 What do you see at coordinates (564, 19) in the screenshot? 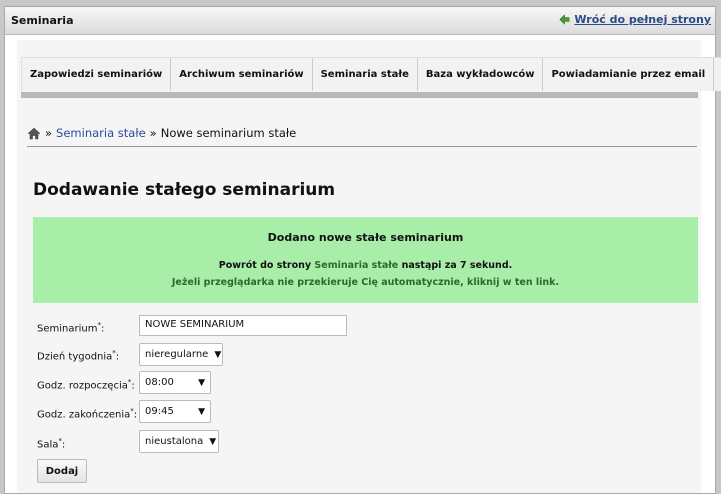
I see `back-arrow-icon` at bounding box center [564, 19].